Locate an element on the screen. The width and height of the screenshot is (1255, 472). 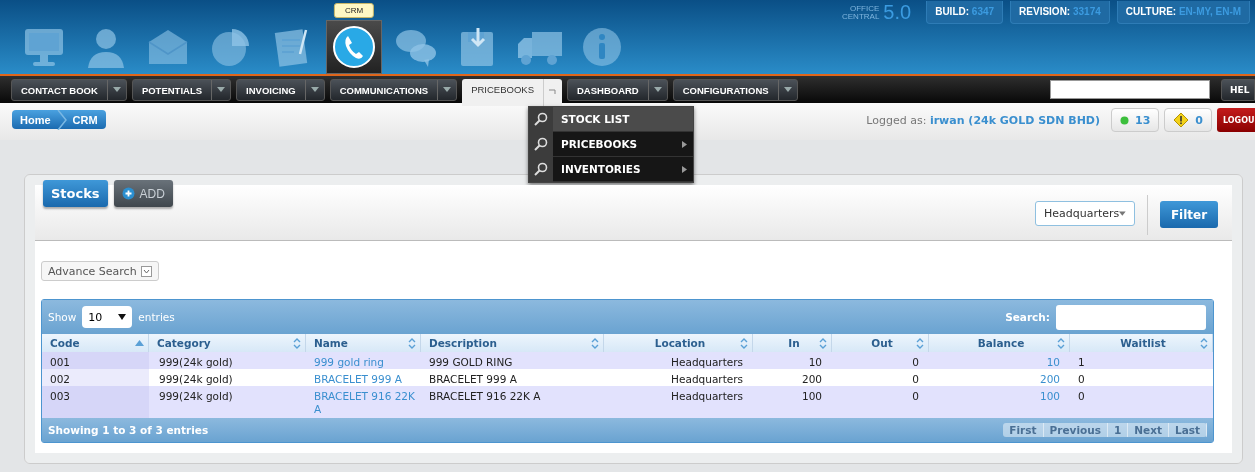
table-link: 200 is located at coordinates (996, 379).